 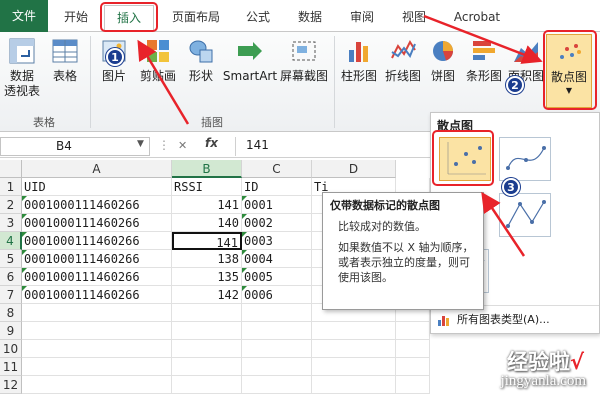 I want to click on step-badge-3: 3, so click(x=511, y=187).